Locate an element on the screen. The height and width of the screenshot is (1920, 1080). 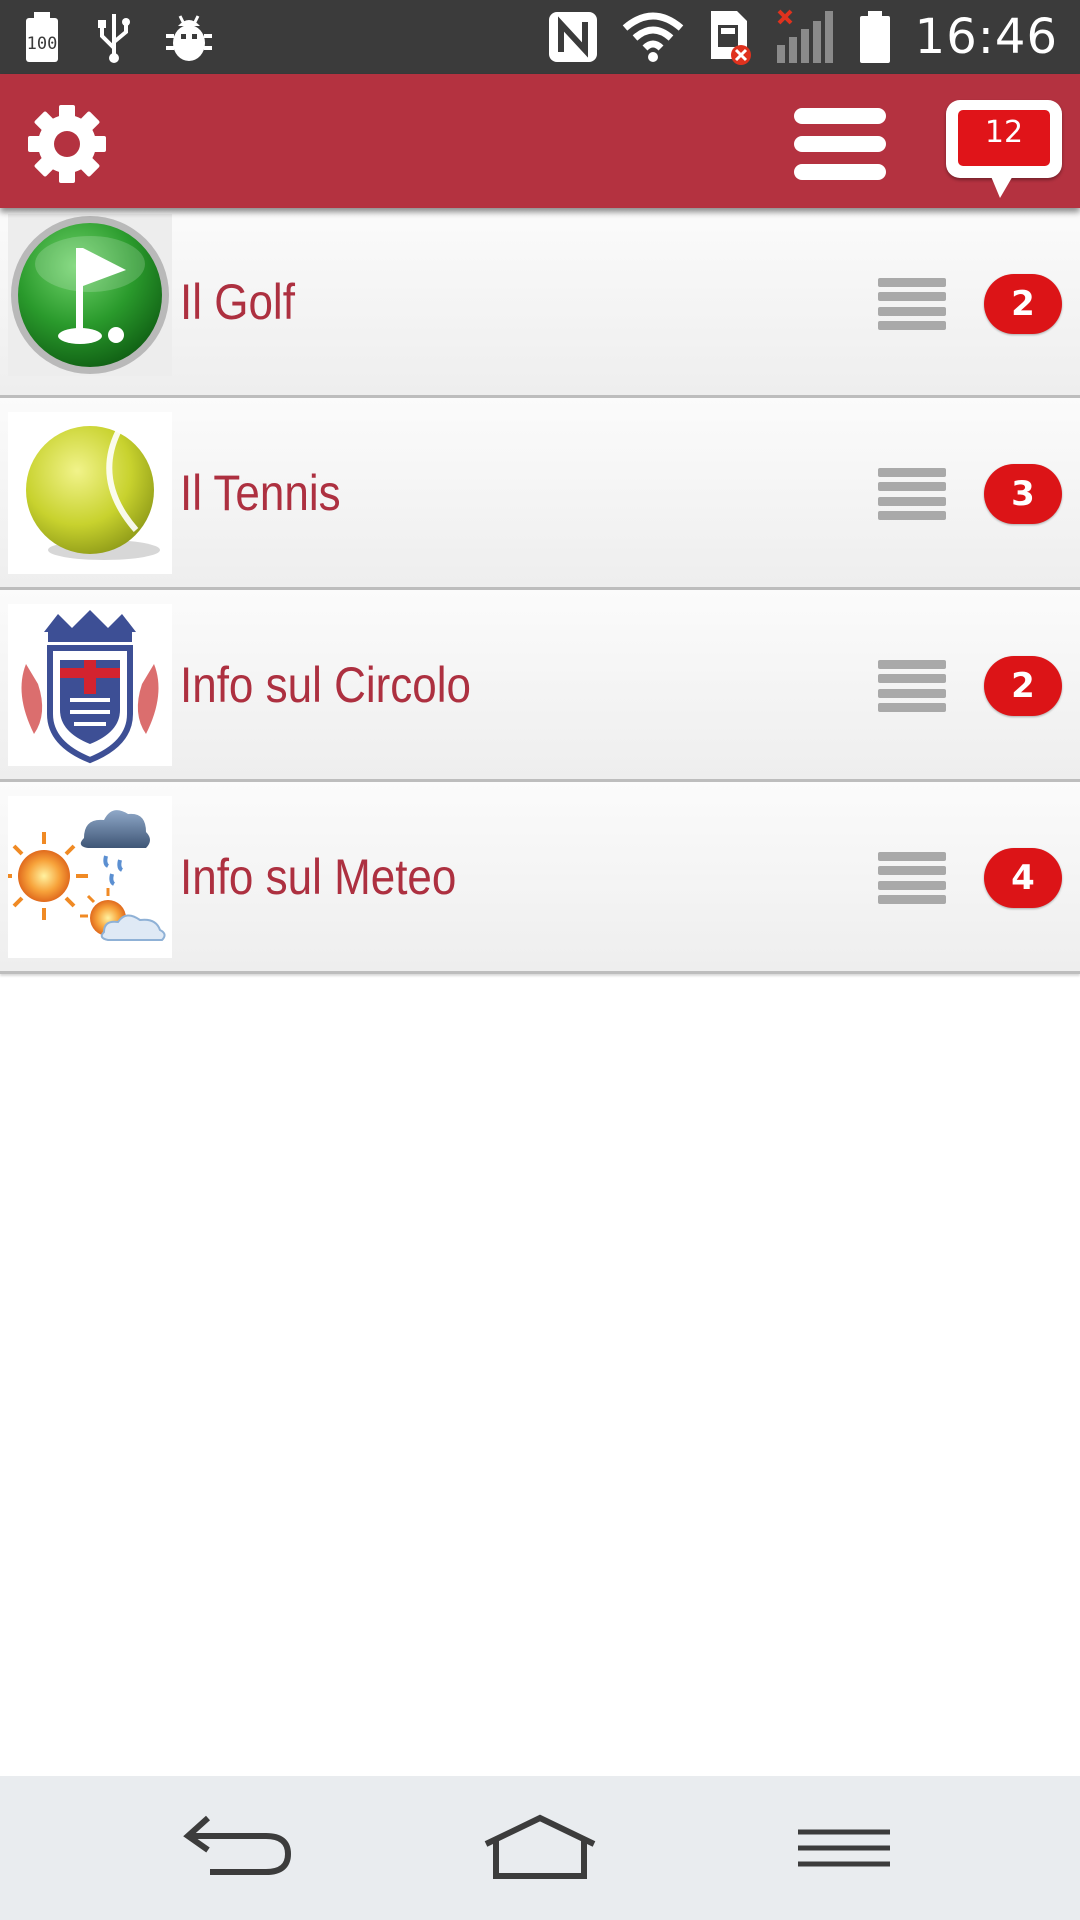
count-badge: 4 is located at coordinates (1023, 878).